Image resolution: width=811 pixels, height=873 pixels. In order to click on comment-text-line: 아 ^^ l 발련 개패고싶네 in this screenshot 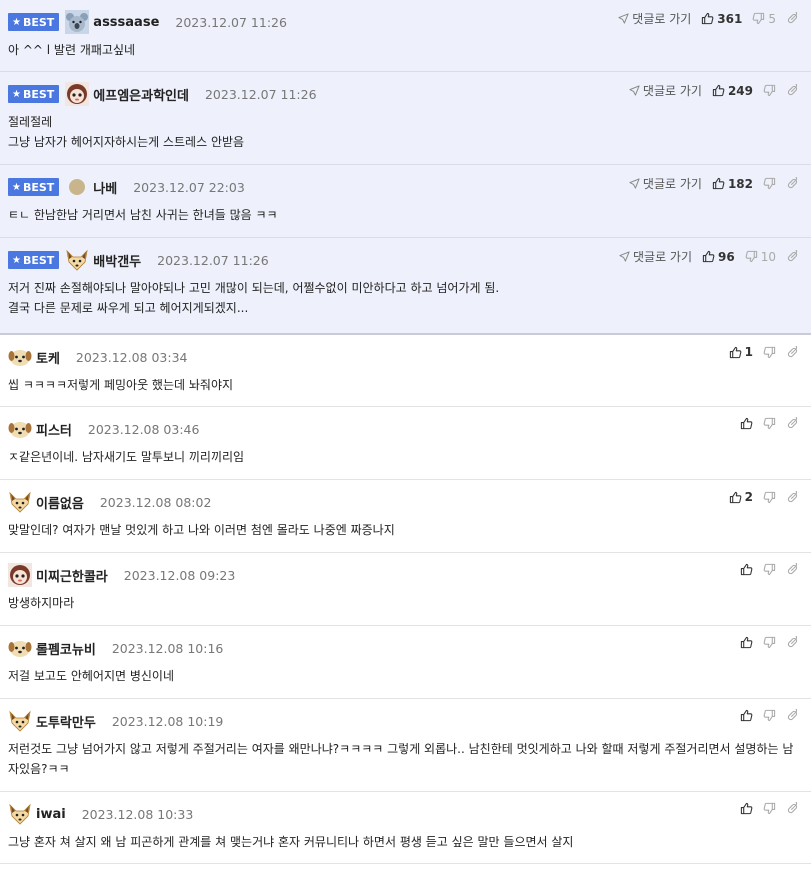, I will do `click(72, 50)`.